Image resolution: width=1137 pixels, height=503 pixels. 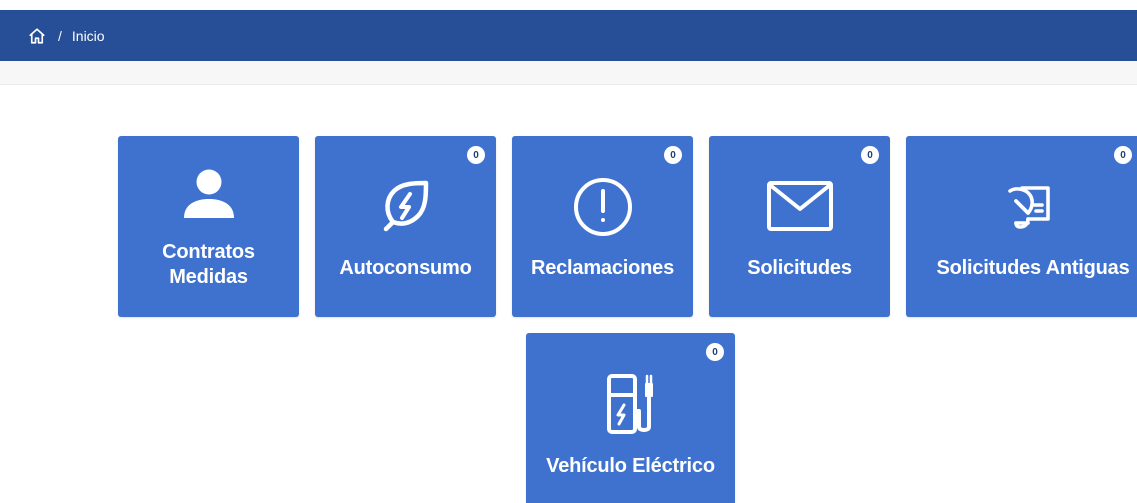 What do you see at coordinates (800, 206) in the screenshot?
I see `envelope-icon` at bounding box center [800, 206].